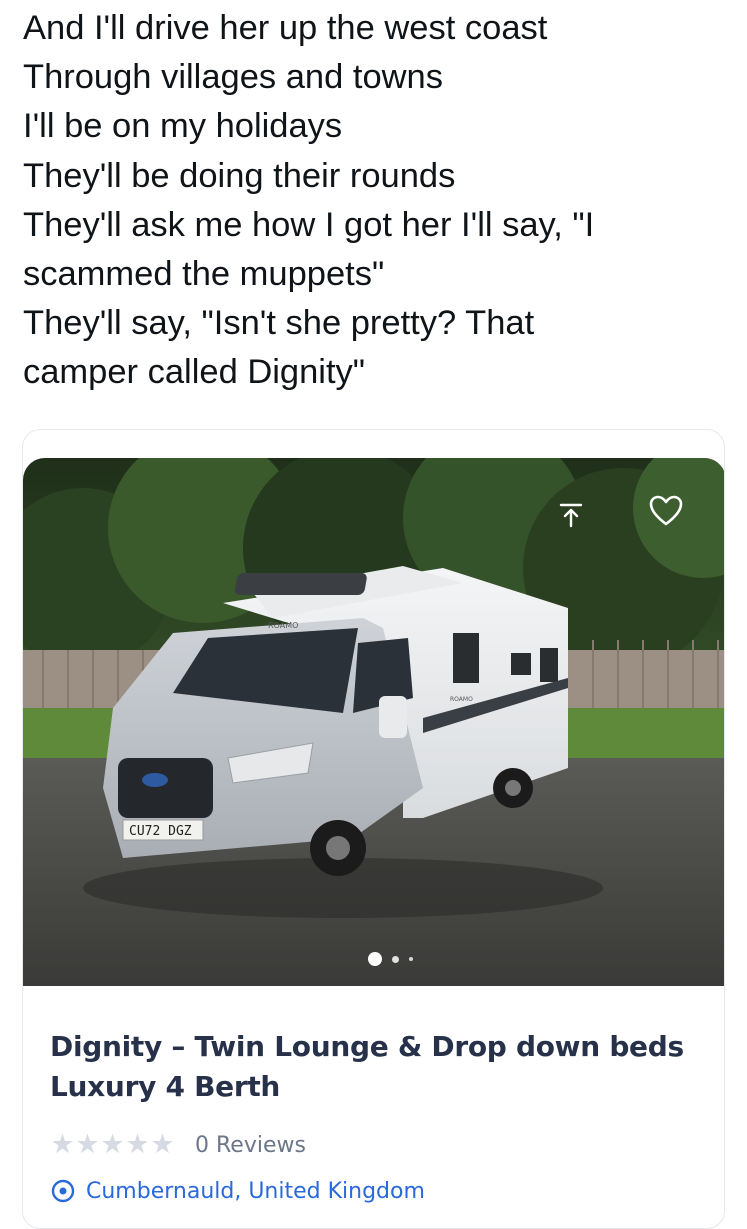 This screenshot has width=747, height=1229. I want to click on star-rating: ★ ★ ★ ★ ★, so click(112, 1145).